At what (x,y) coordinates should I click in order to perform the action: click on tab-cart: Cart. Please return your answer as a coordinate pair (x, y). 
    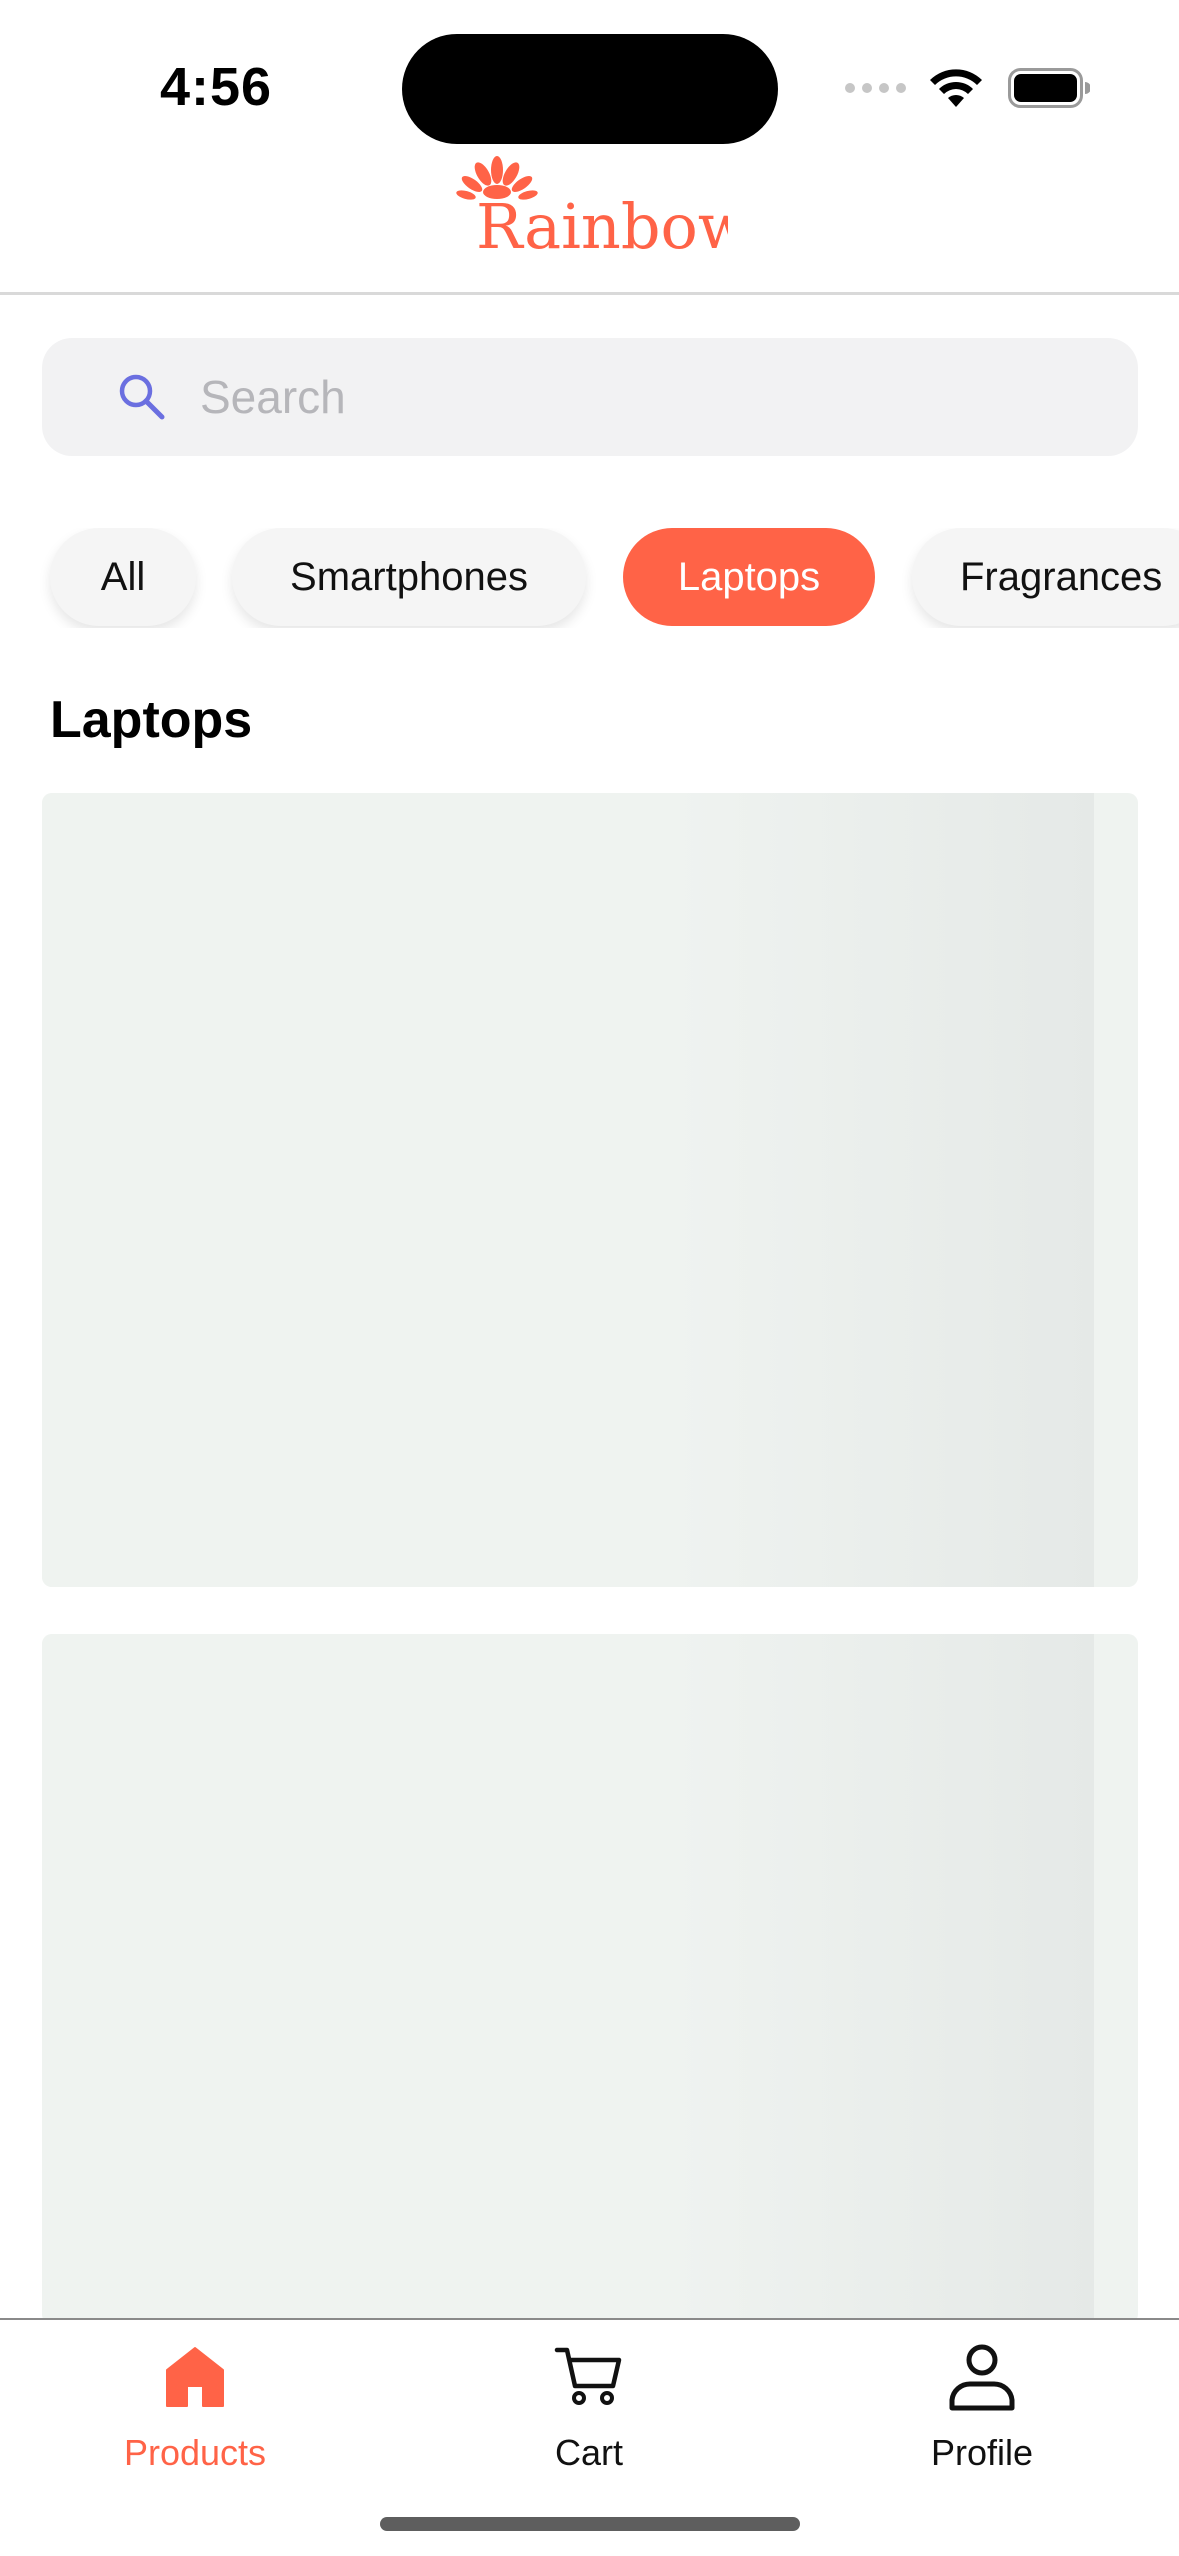
    Looking at the image, I should click on (589, 2407).